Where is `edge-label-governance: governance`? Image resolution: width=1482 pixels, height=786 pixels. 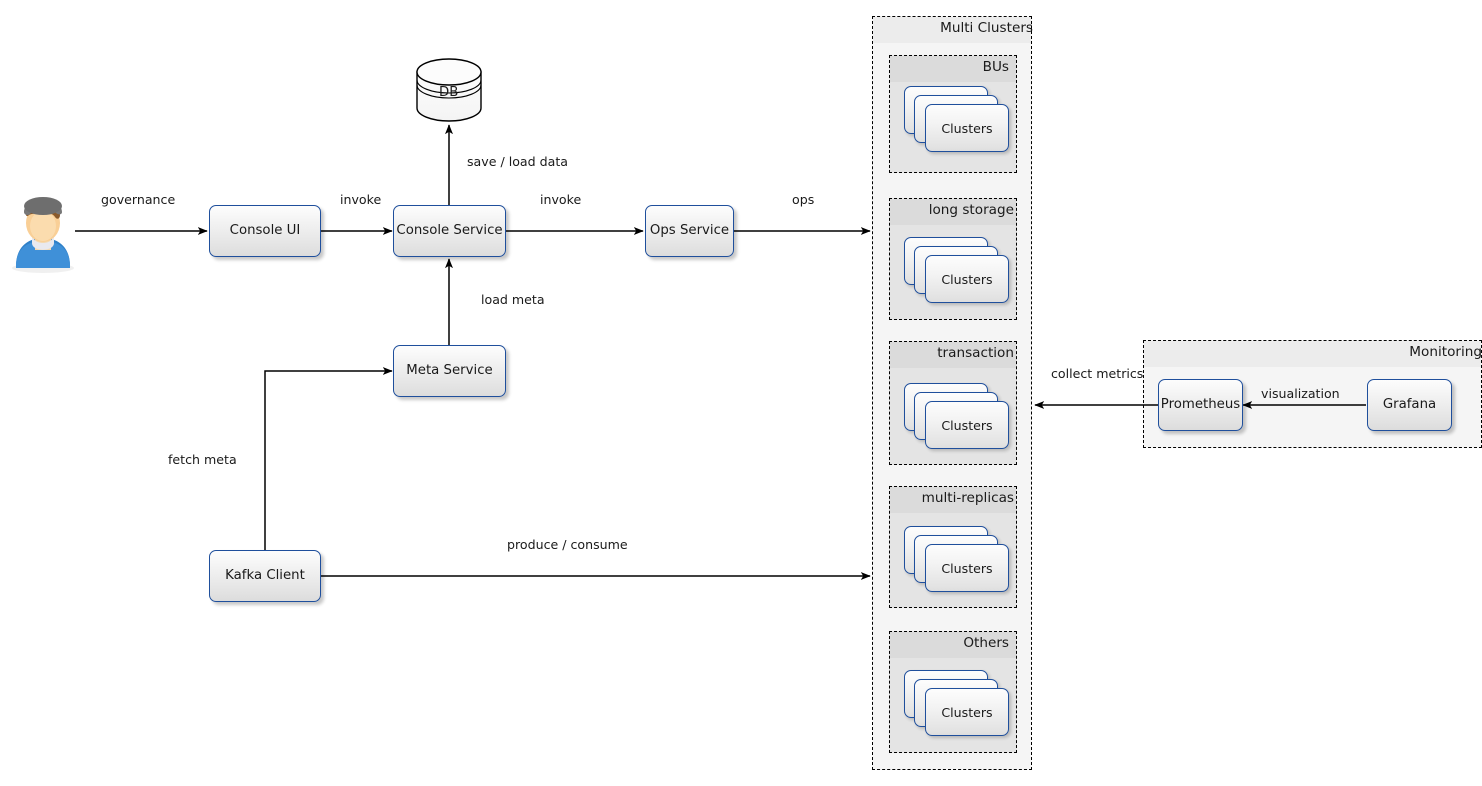
edge-label-governance: governance is located at coordinates (138, 199).